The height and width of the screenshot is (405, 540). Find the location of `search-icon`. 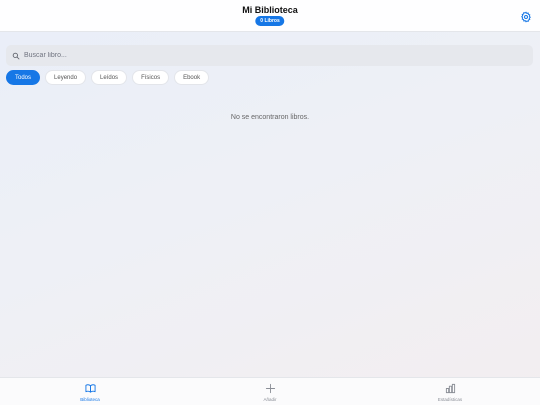

search-icon is located at coordinates (16, 55).